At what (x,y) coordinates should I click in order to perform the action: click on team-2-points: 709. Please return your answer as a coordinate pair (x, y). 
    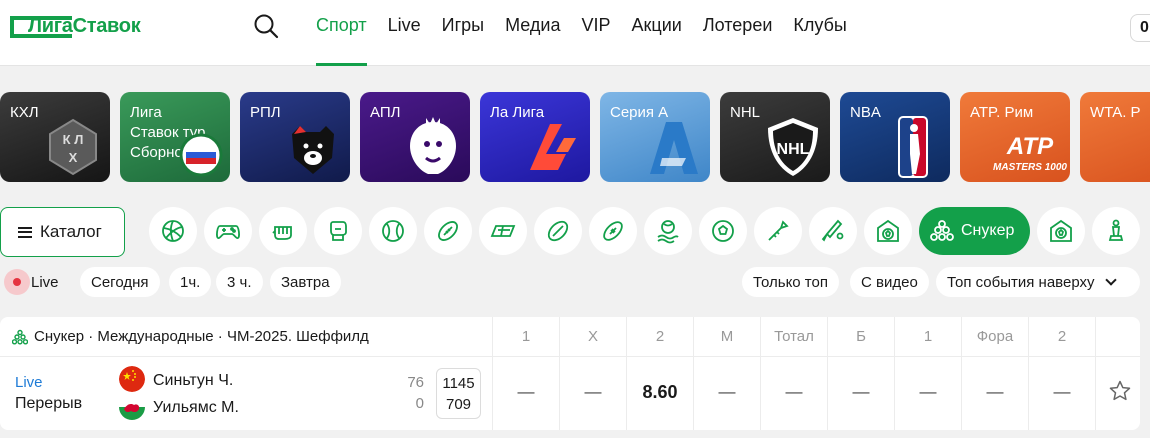
    Looking at the image, I should click on (458, 404).